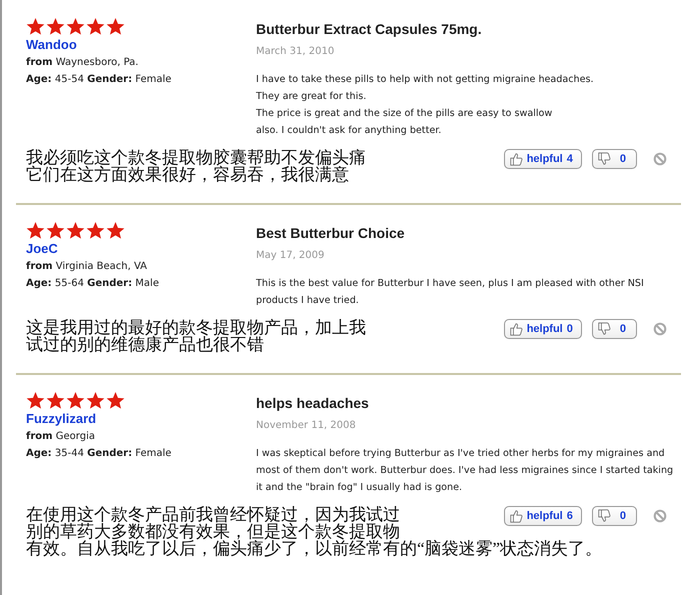 The image size is (695, 595). Describe the element at coordinates (331, 233) in the screenshot. I see `review-title: Best Butterbur Choice` at that location.